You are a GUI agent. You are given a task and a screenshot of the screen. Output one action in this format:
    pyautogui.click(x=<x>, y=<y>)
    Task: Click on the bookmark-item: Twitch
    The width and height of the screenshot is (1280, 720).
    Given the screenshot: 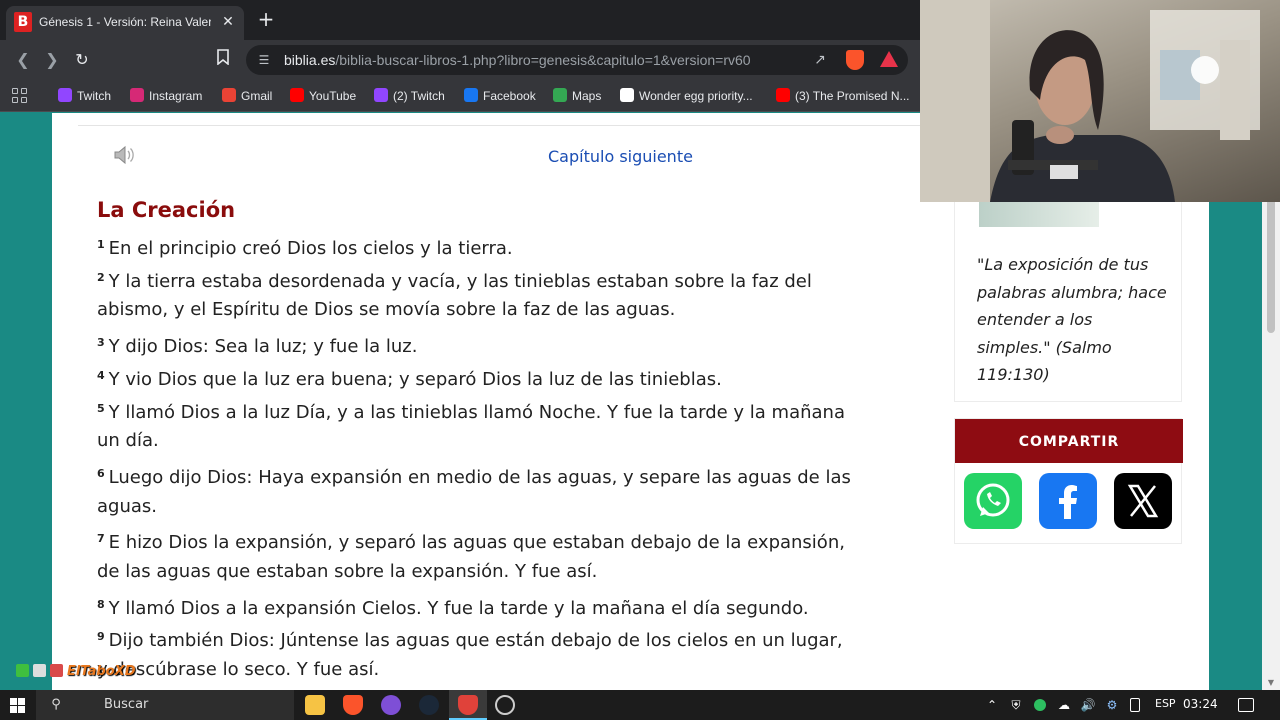 What is the action you would take?
    pyautogui.click(x=84, y=96)
    